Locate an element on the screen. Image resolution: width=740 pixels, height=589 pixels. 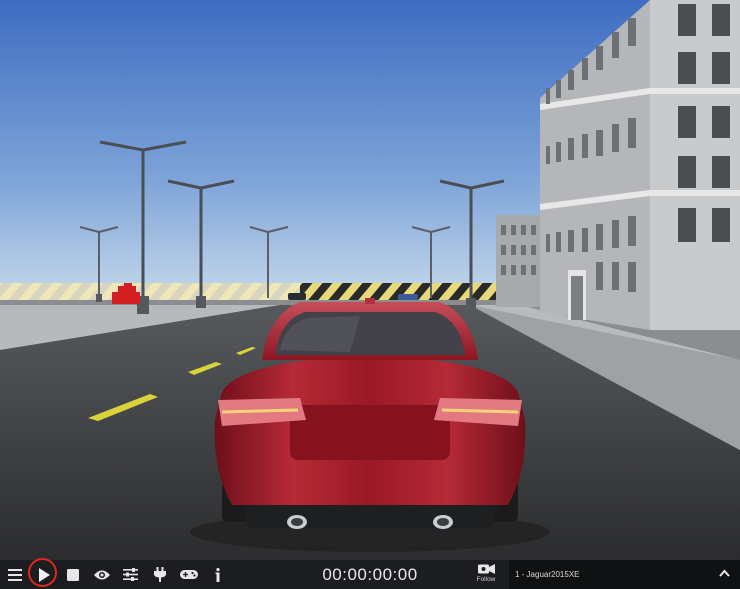
eye-icon is located at coordinates (101, 574).